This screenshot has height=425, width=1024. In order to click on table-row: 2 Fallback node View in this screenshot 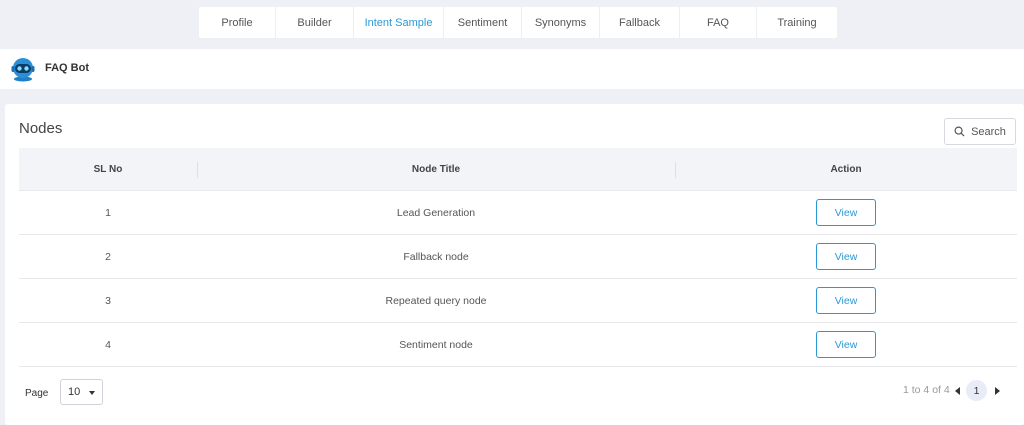, I will do `click(518, 257)`.